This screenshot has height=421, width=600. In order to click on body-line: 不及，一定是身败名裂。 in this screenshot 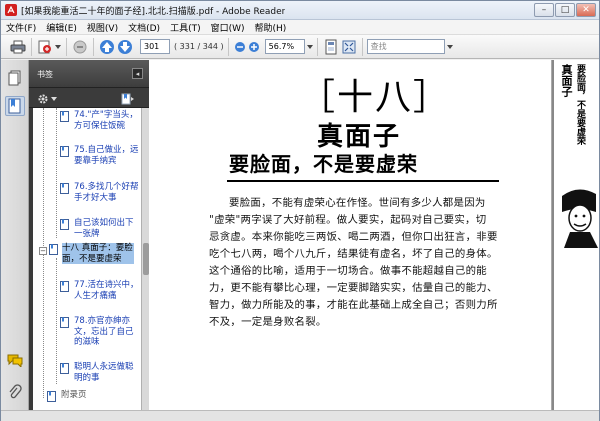, I will do `click(268, 322)`.